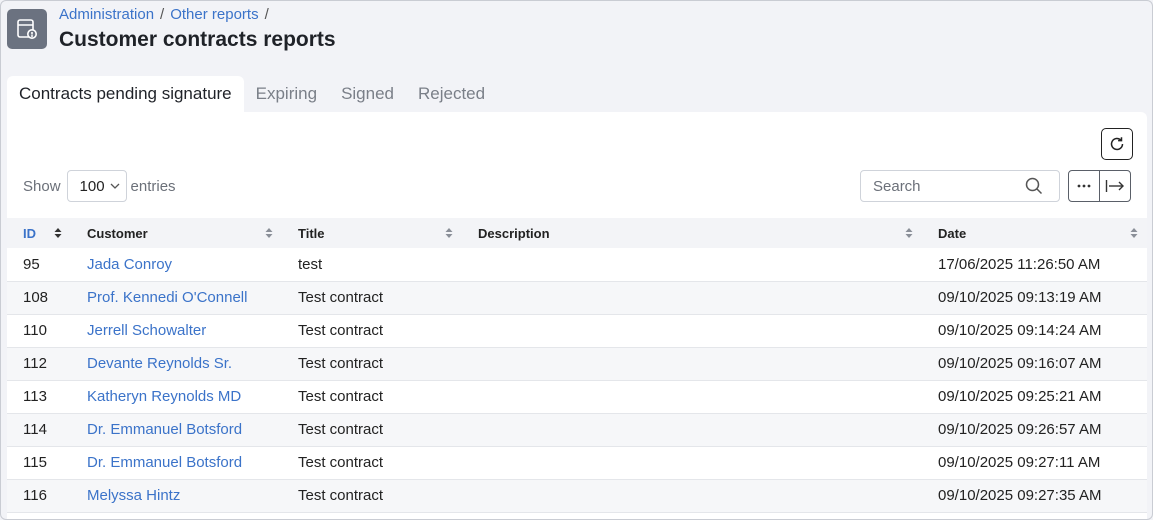 The width and height of the screenshot is (1153, 520). I want to click on cell-date: 09/10/2025 09:27:11 AM, so click(1019, 462).